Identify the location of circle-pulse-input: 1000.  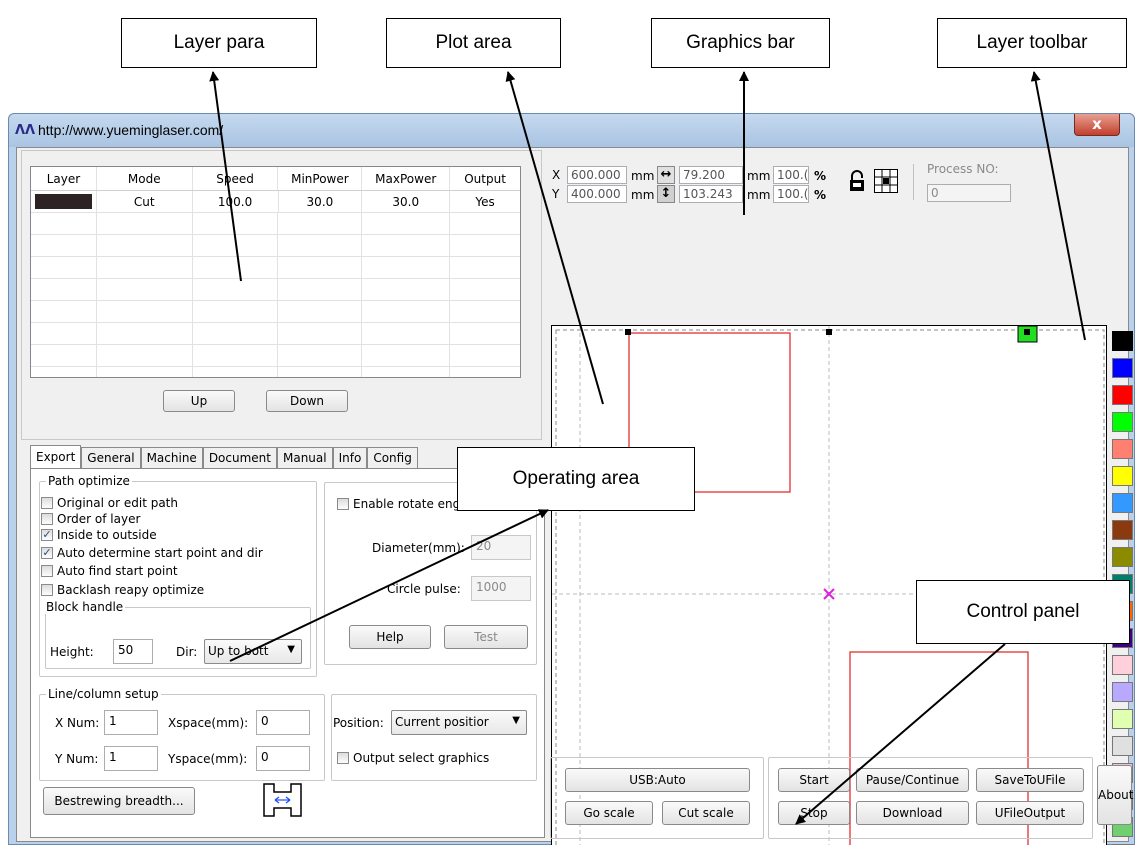
(501, 588).